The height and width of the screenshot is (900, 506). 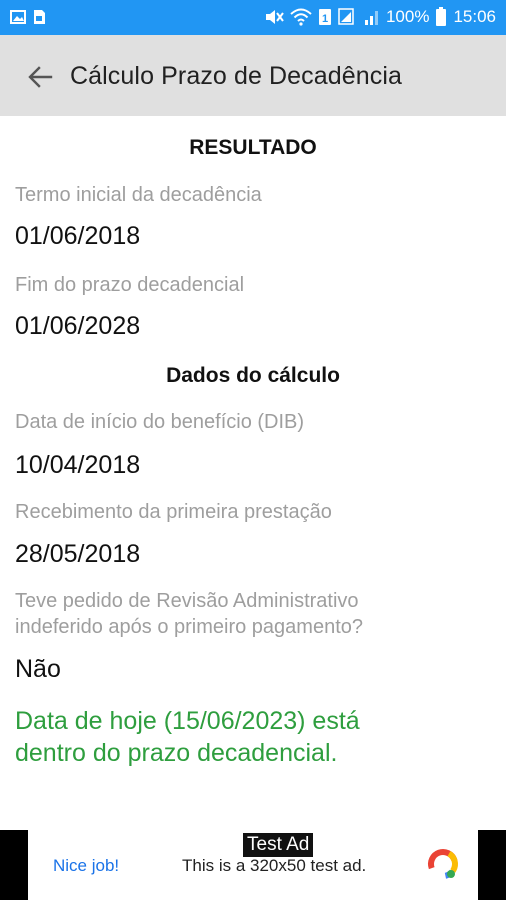 What do you see at coordinates (236, 76) in the screenshot?
I see `page-title: Cálculo Prazo de Decadência` at bounding box center [236, 76].